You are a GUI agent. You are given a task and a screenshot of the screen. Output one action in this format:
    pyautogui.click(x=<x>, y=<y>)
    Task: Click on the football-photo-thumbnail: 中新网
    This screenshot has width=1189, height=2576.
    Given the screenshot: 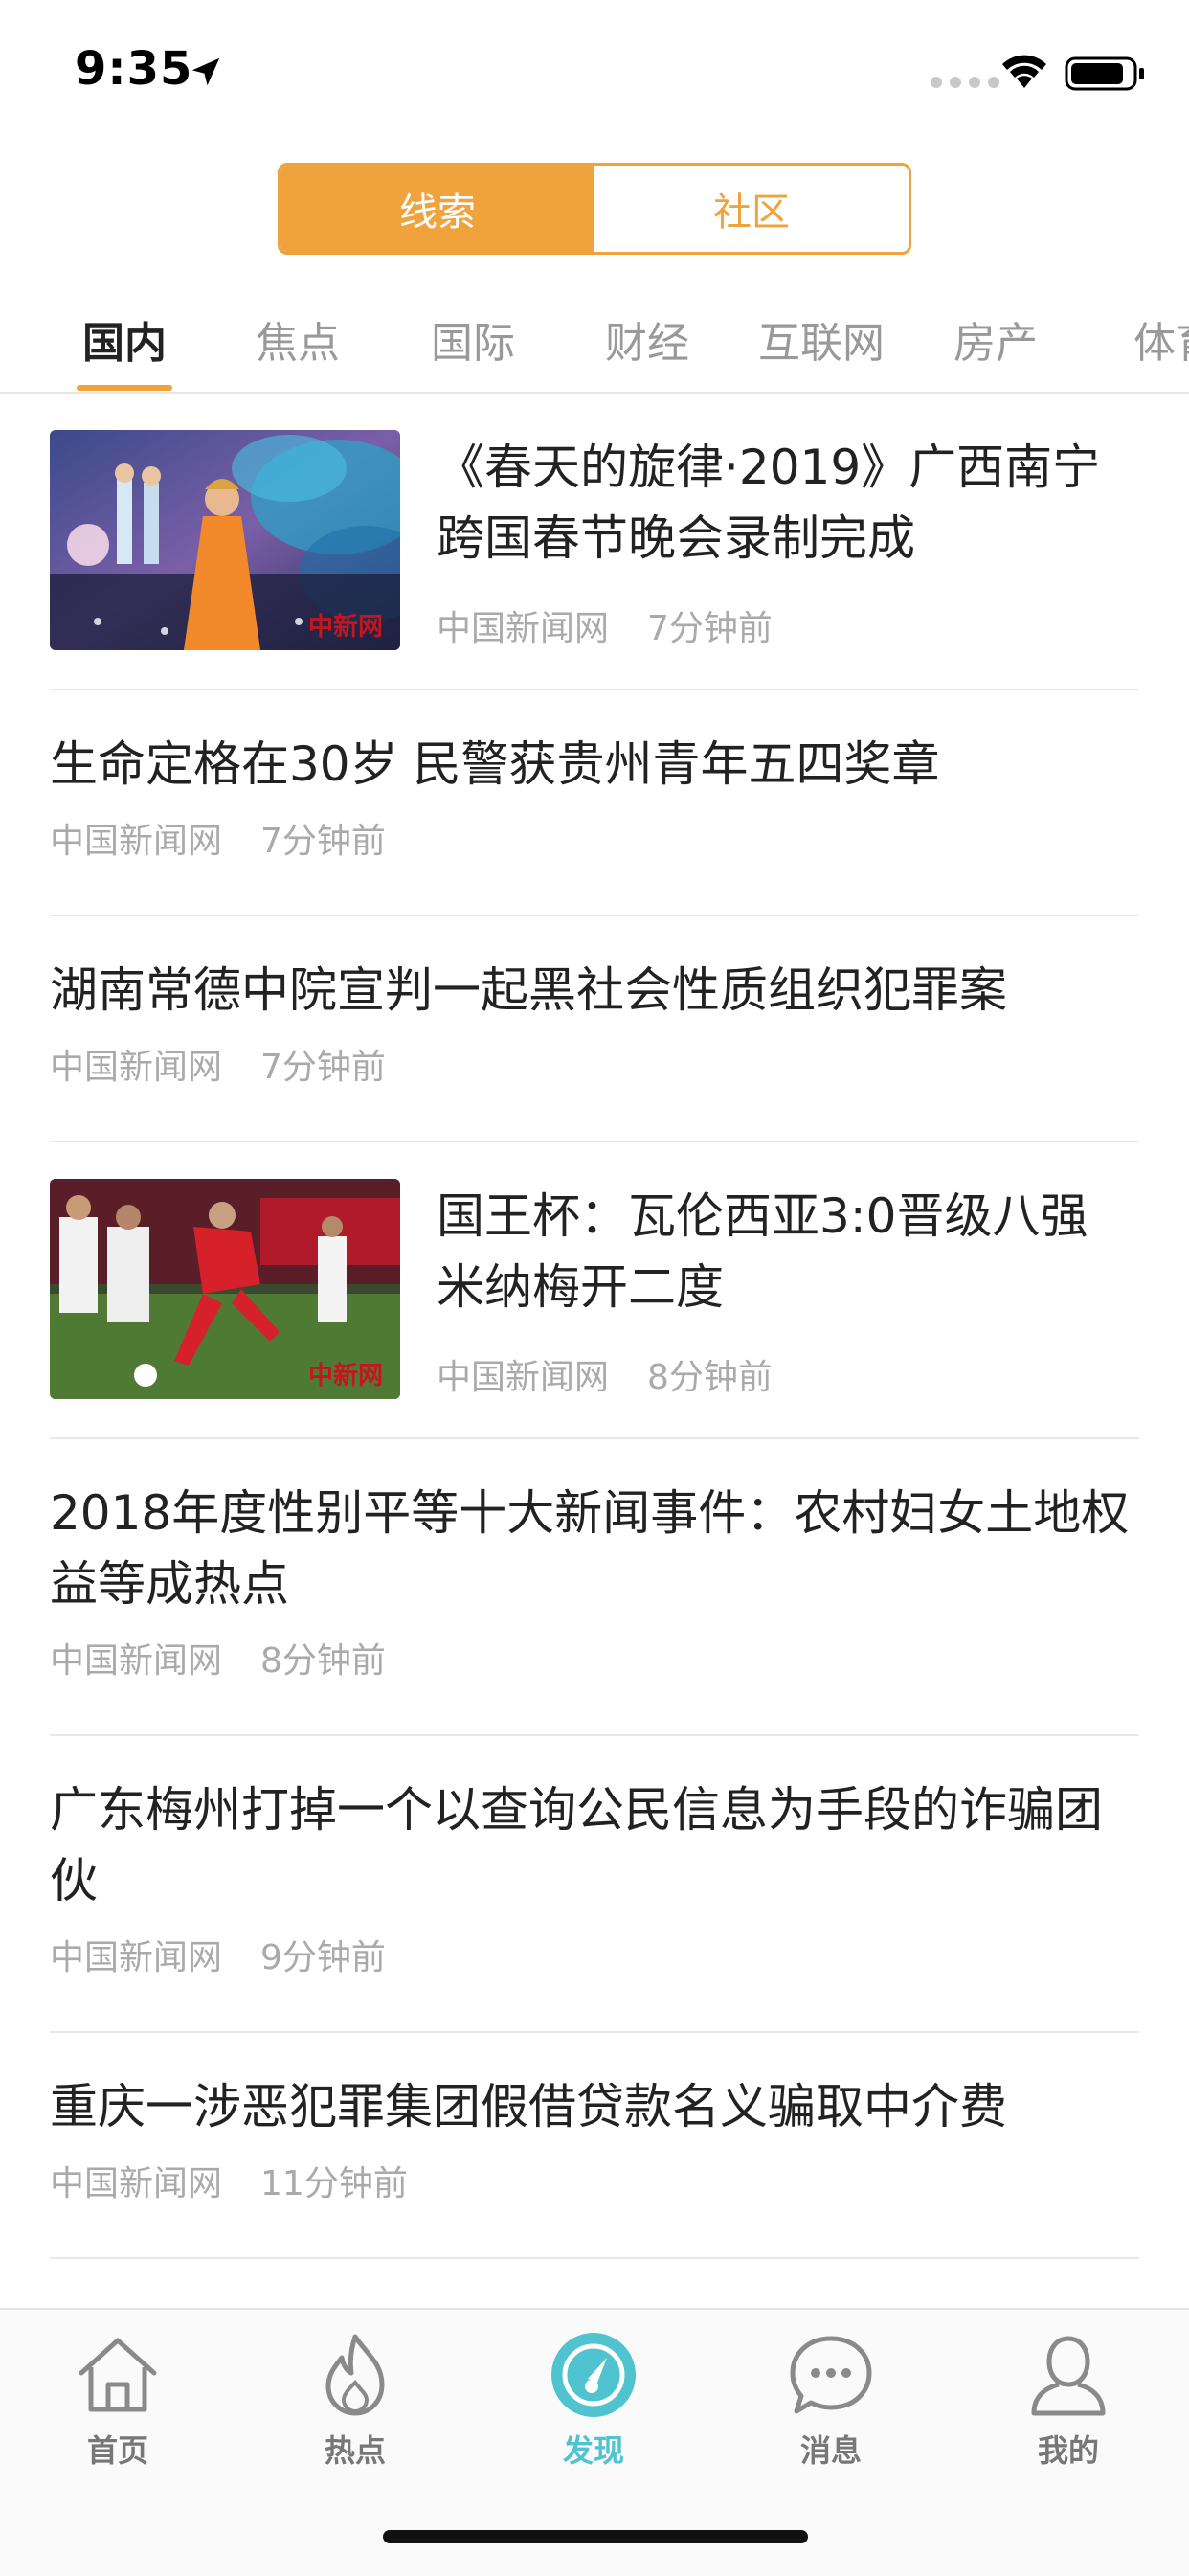 What is the action you would take?
    pyautogui.click(x=225, y=1289)
    